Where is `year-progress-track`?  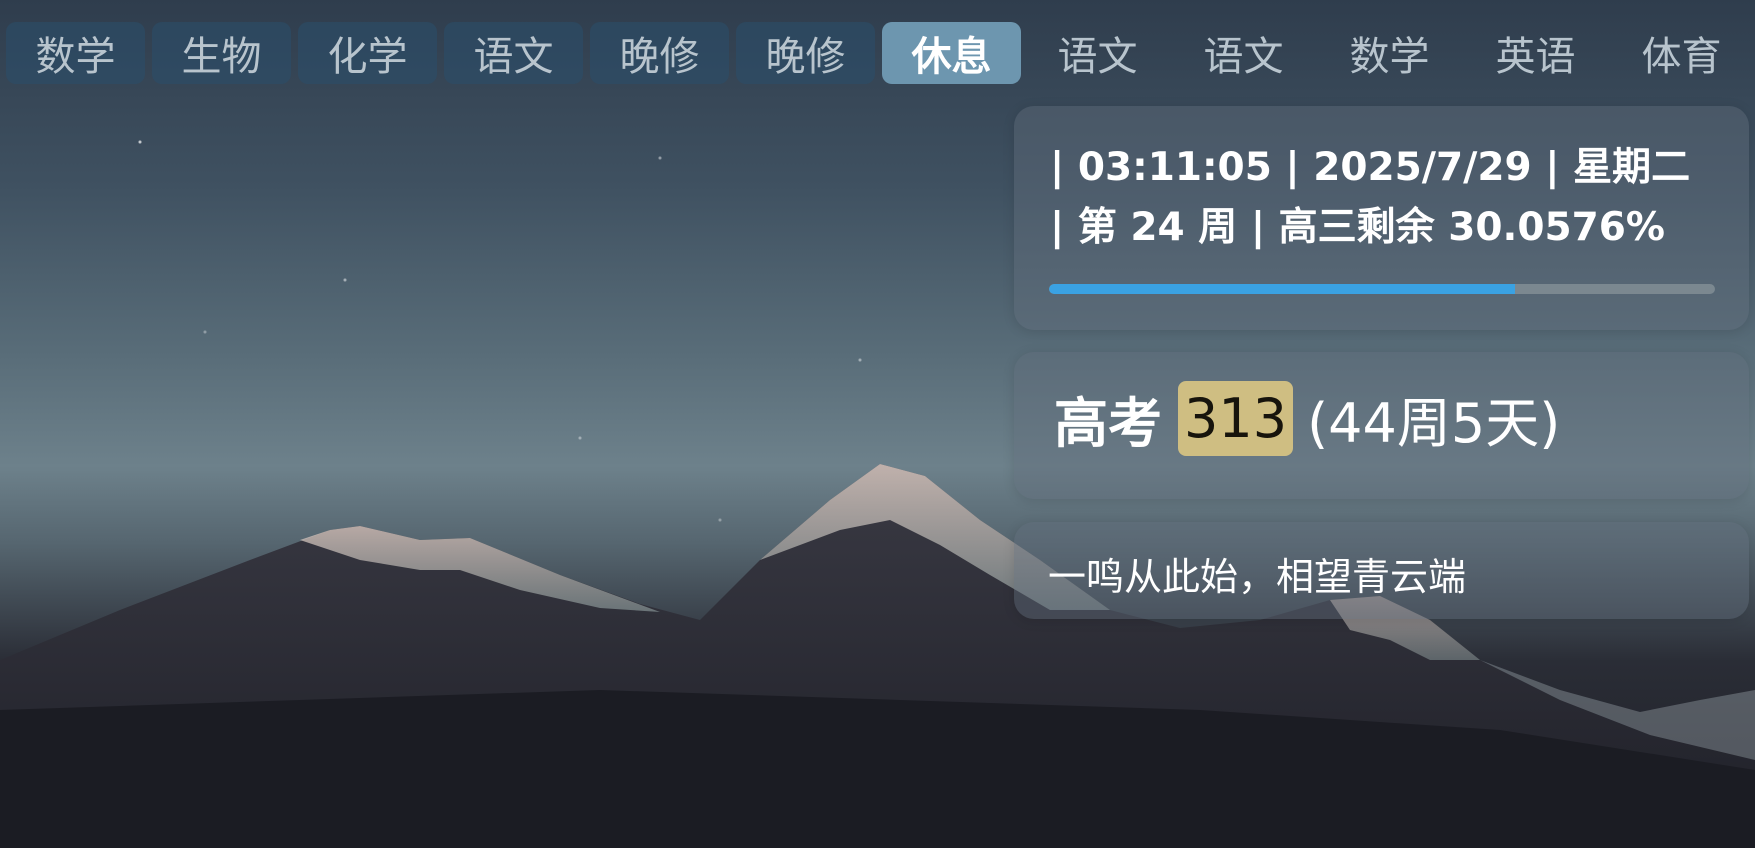 year-progress-track is located at coordinates (1382, 289).